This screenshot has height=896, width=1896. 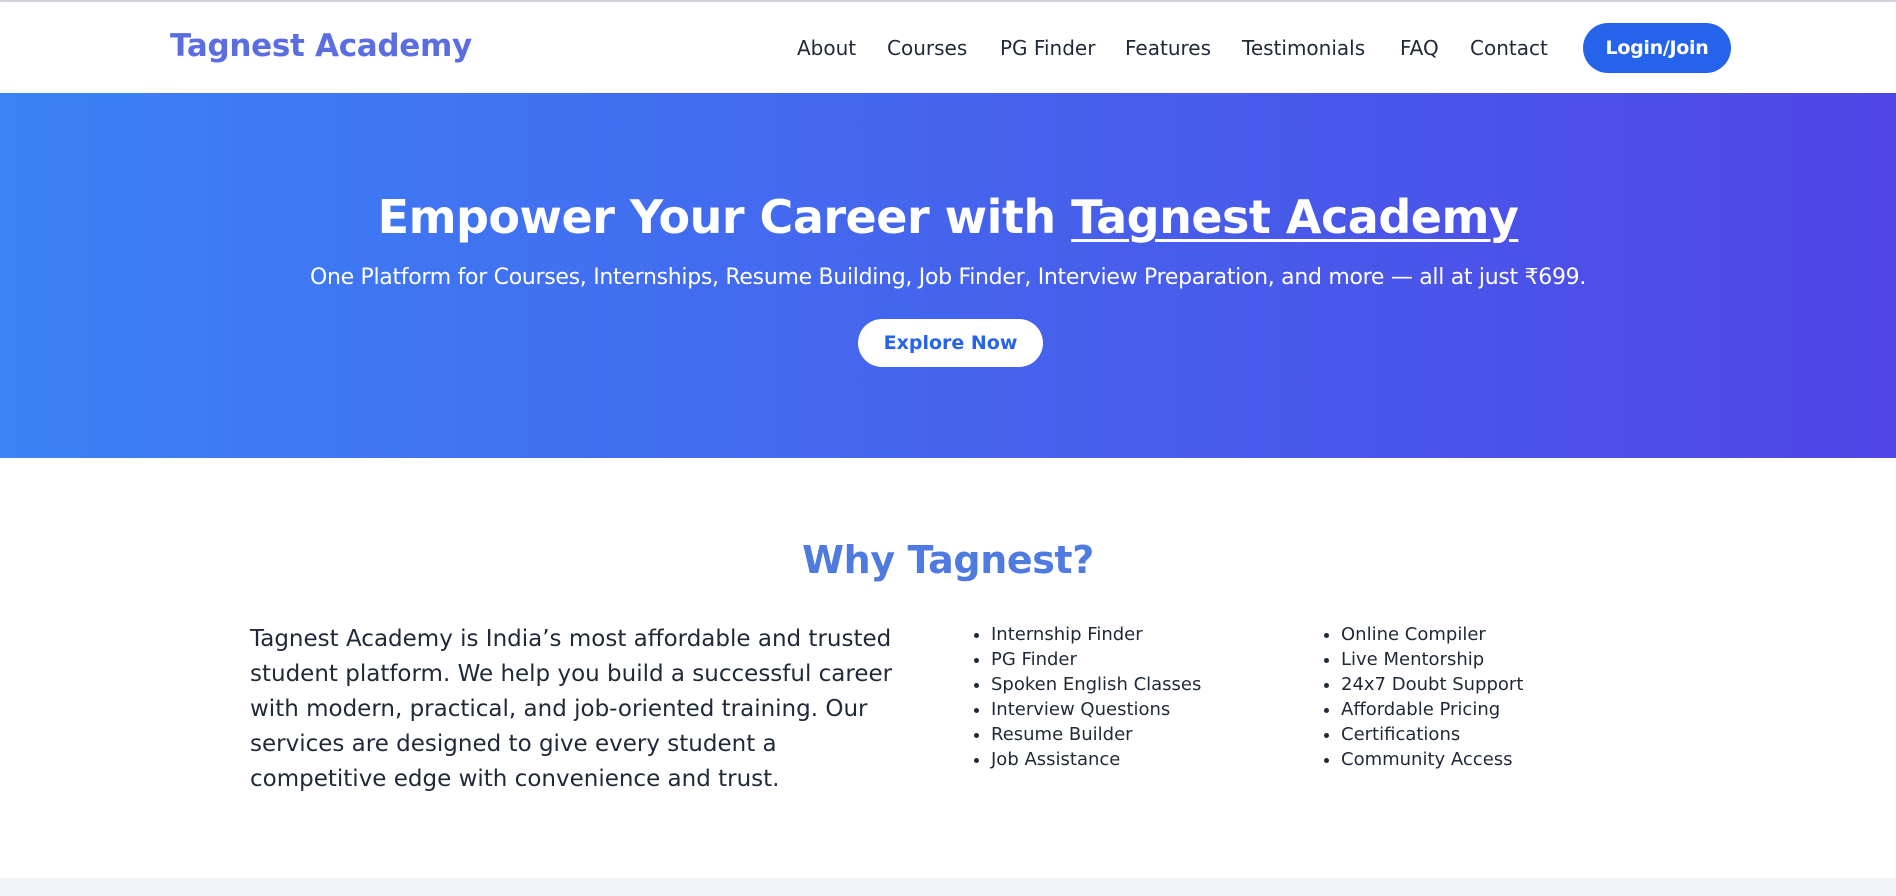 I want to click on nav-link-courses: Courses, so click(x=927, y=48).